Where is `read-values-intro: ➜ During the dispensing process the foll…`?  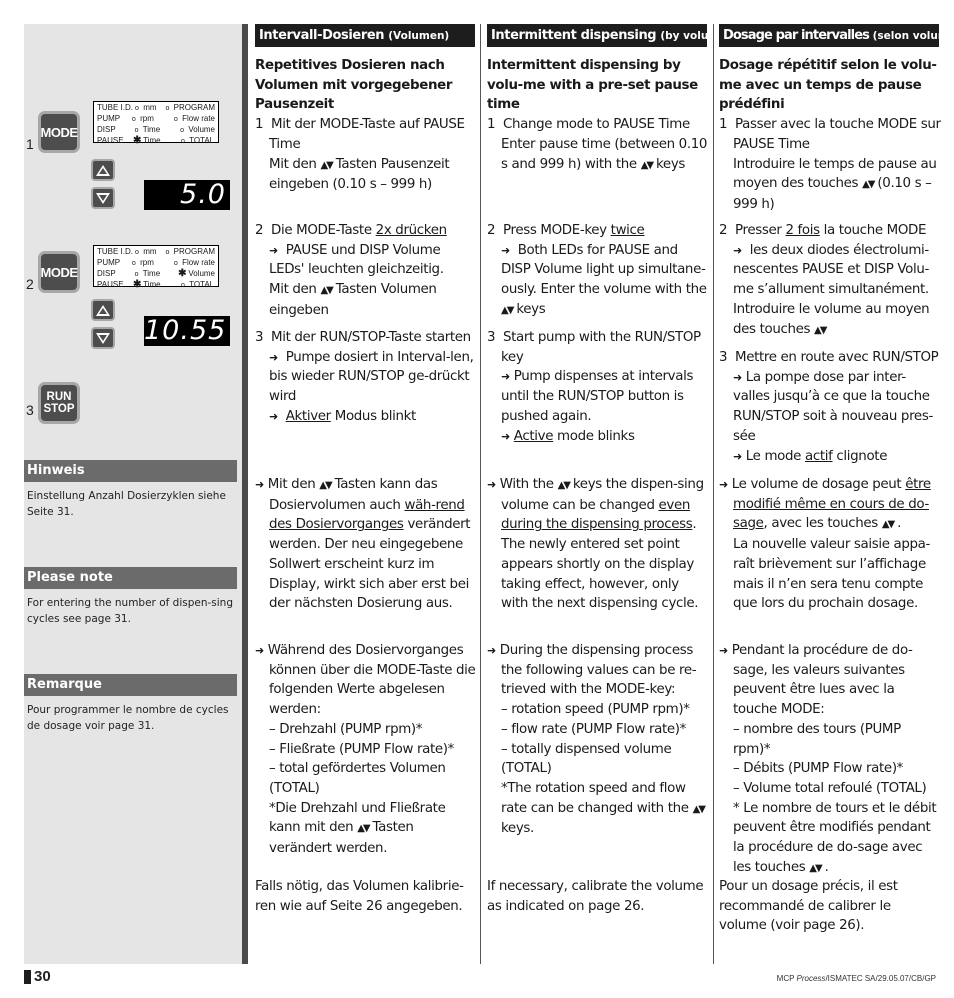 read-values-intro: ➜ During the dispensing process the foll… is located at coordinates (598, 670).